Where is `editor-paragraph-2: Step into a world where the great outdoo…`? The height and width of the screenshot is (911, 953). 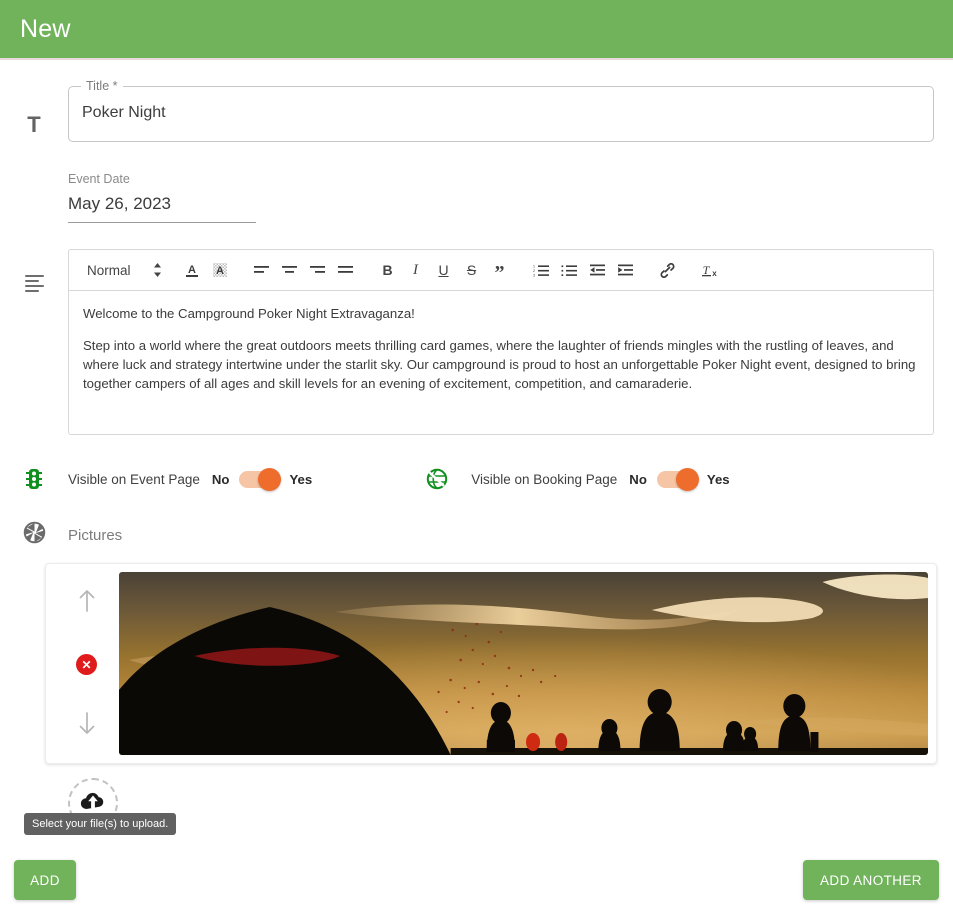
editor-paragraph-2: Step into a world where the great outdoo… is located at coordinates (499, 365).